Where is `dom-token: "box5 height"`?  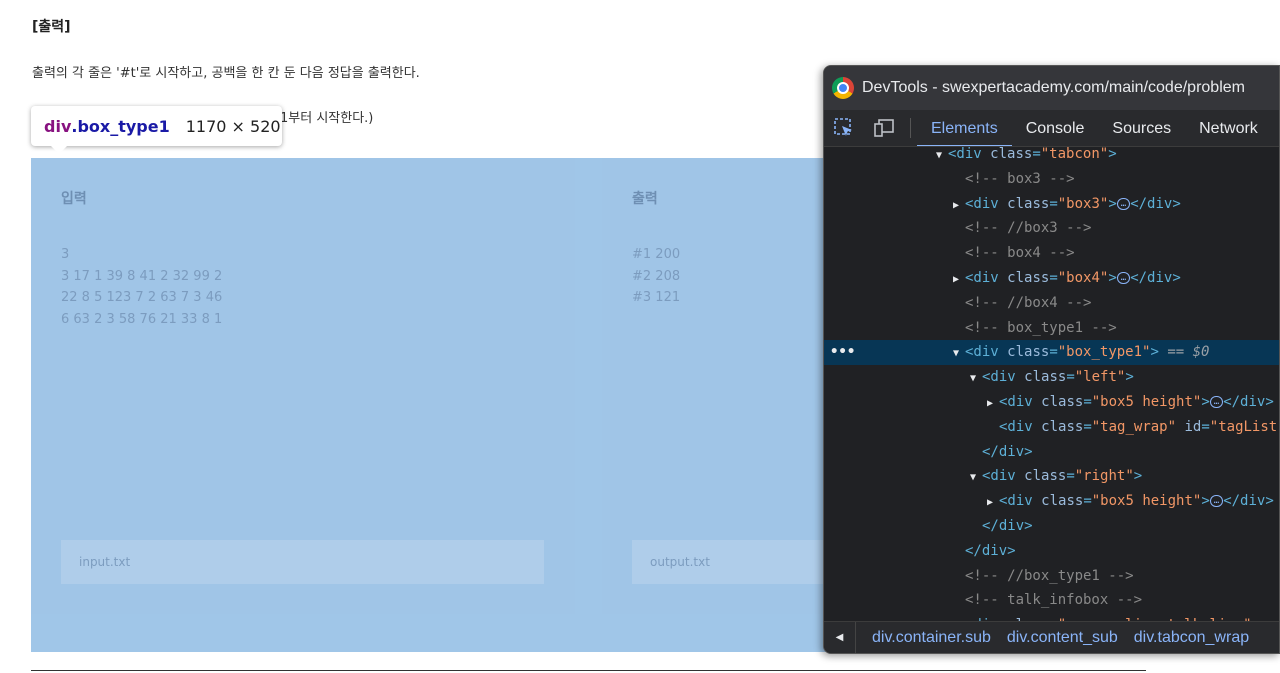 dom-token: "box5 height" is located at coordinates (1146, 501).